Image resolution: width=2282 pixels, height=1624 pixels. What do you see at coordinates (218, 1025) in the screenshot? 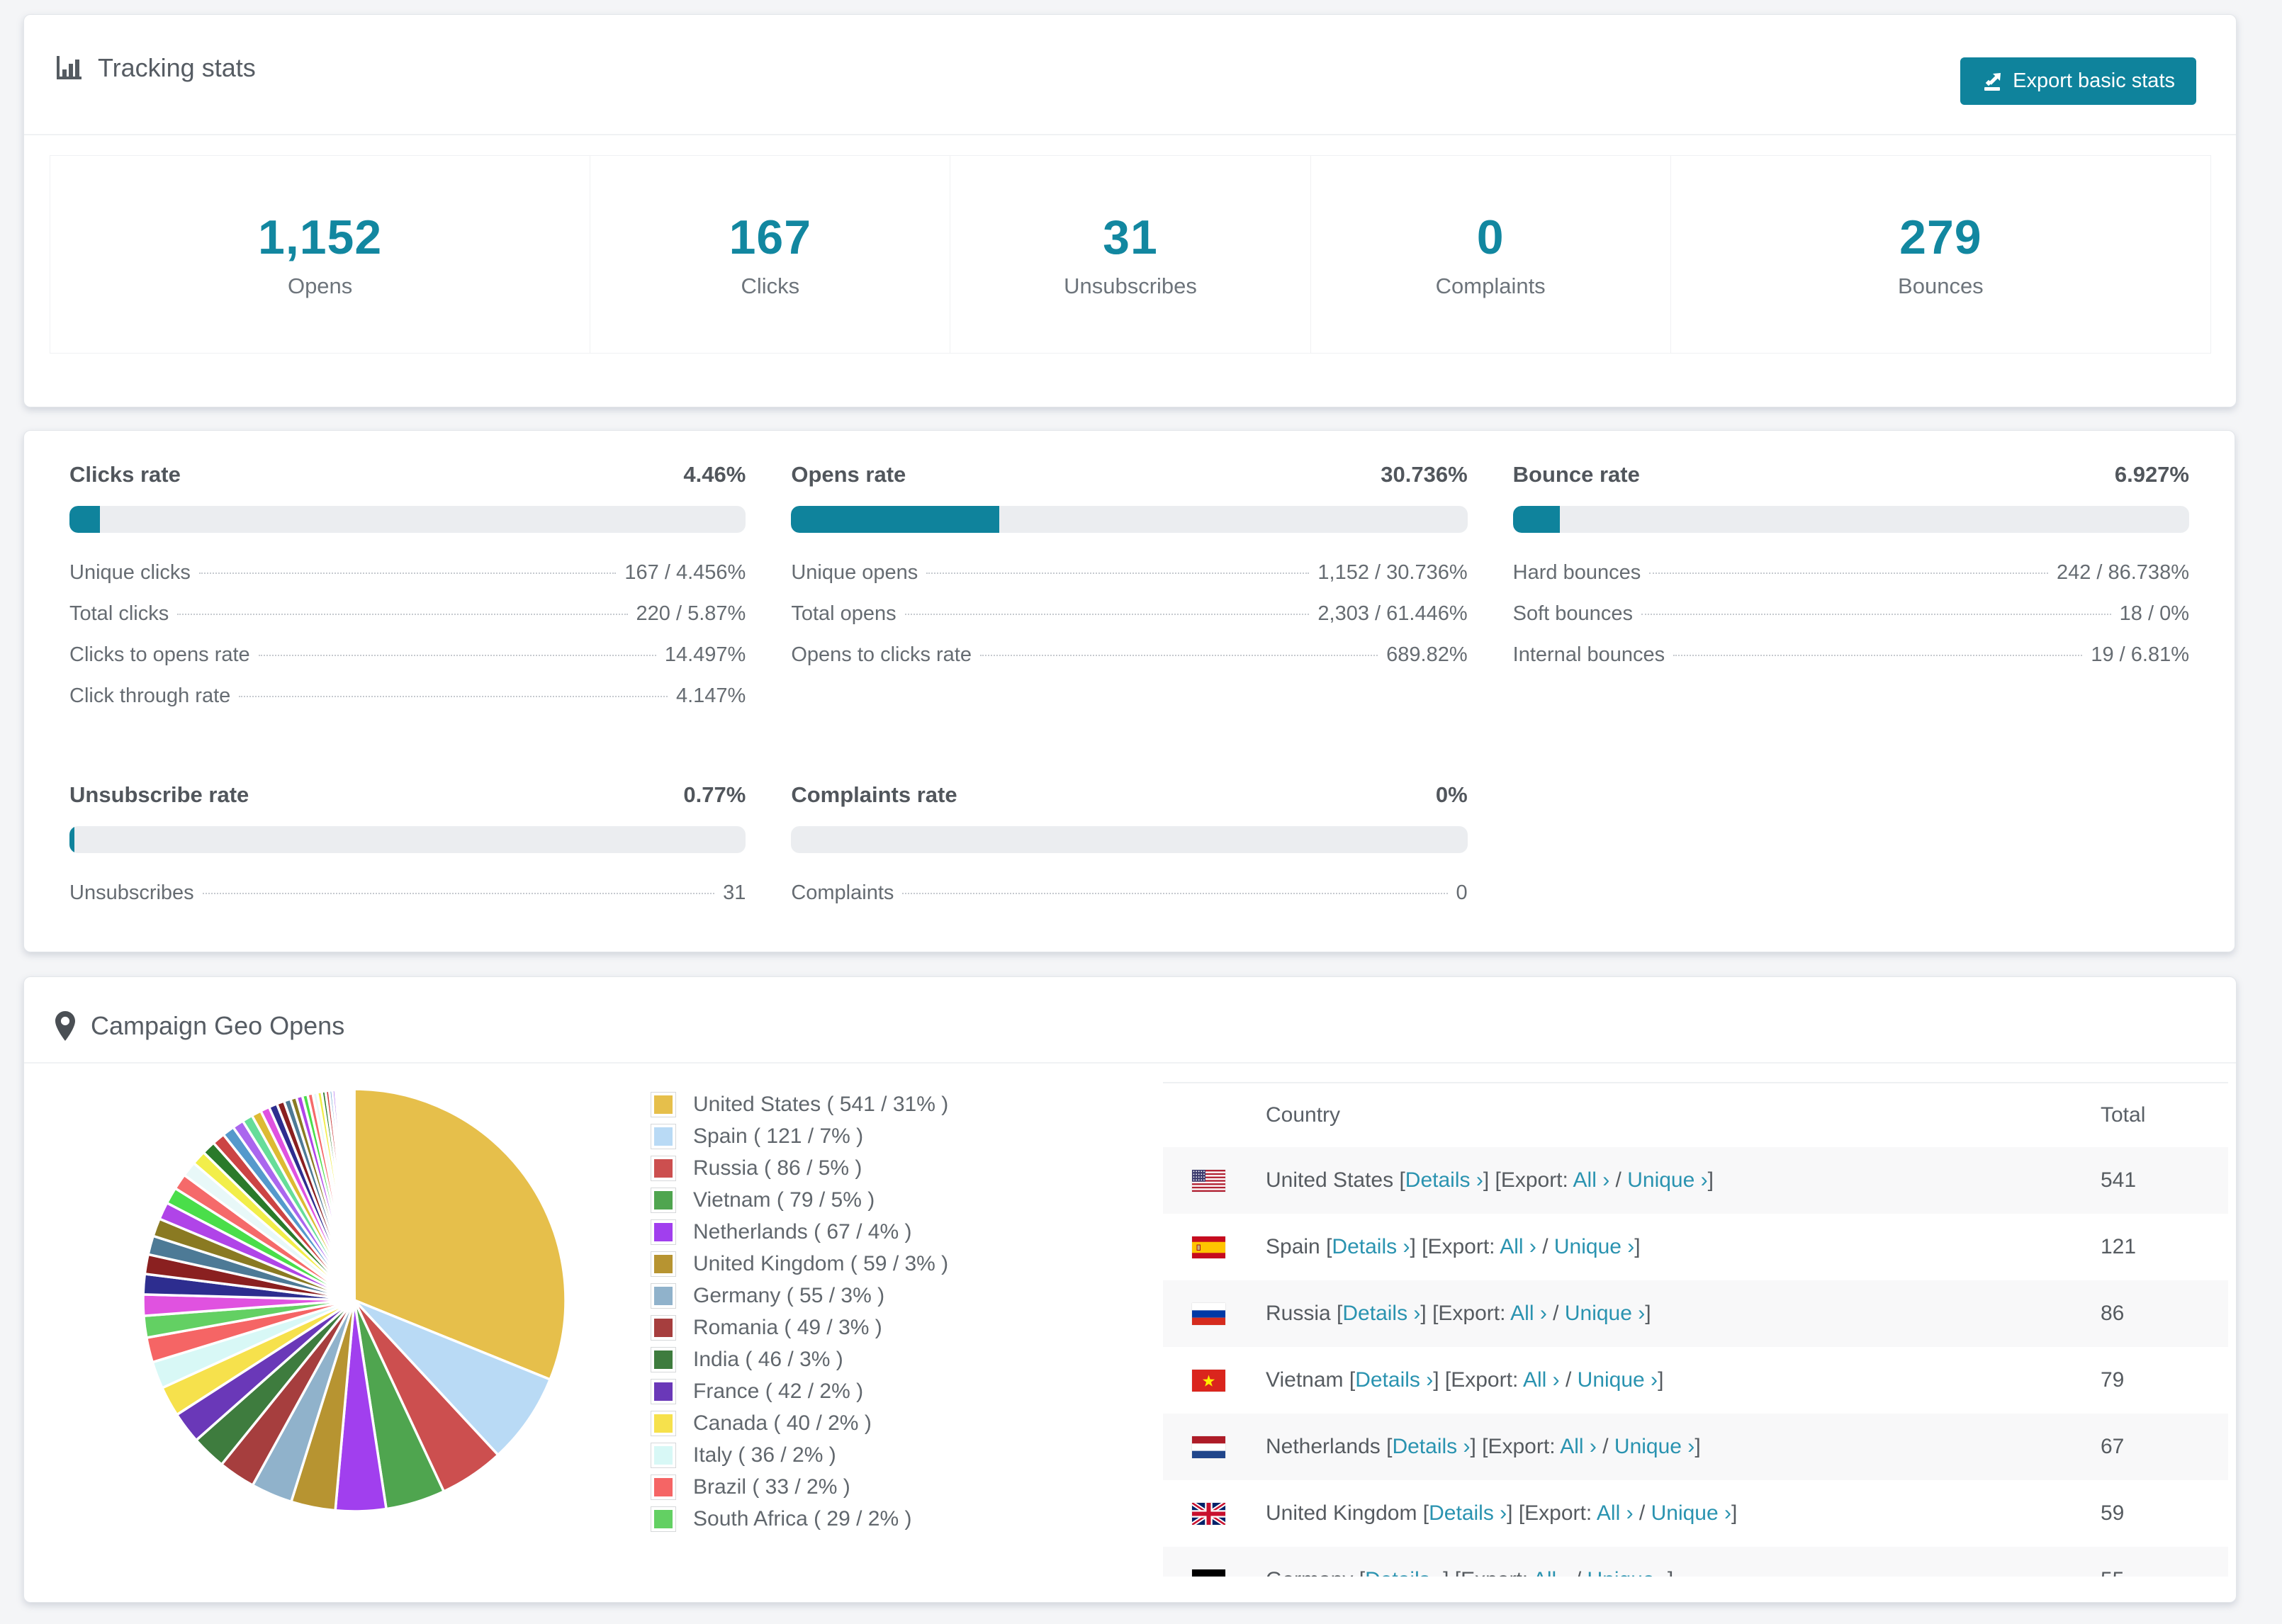
I see `geo-section-title: Campaign Geo Opens` at bounding box center [218, 1025].